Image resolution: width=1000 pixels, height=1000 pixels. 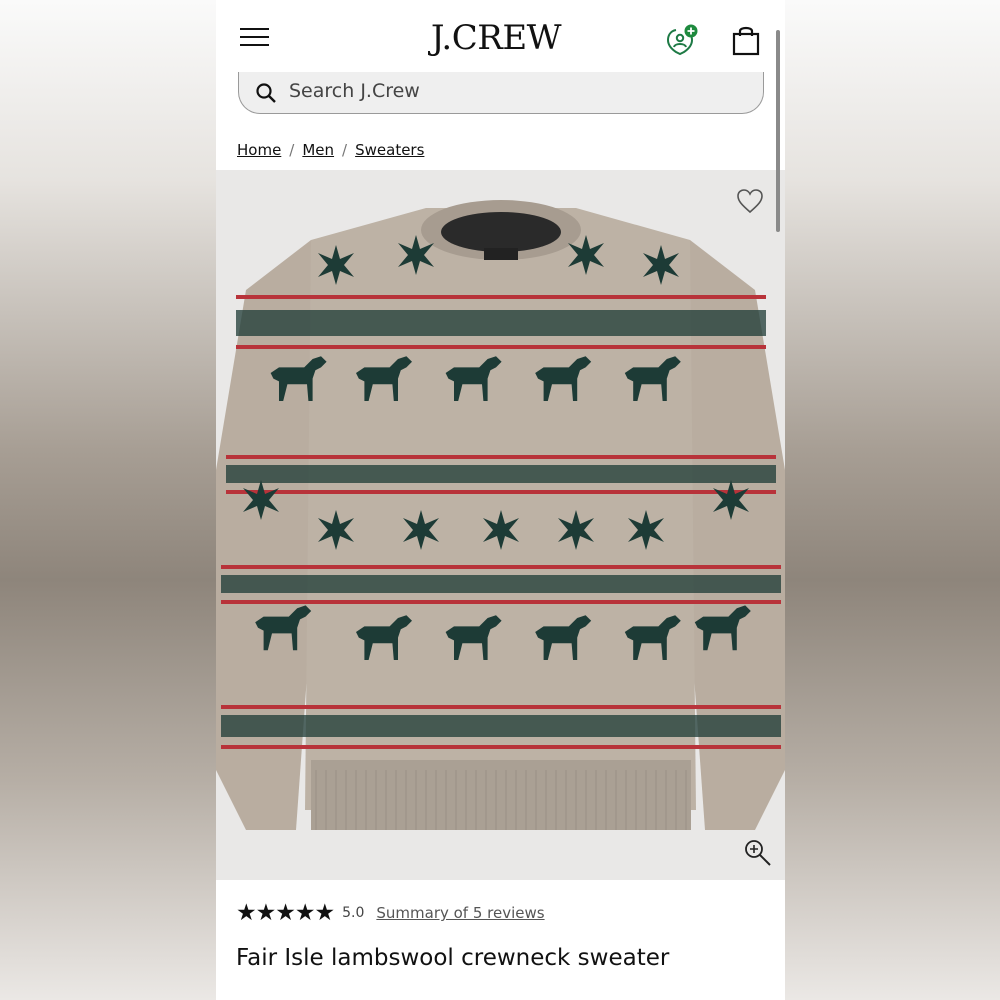 I want to click on search-placeholder: Search J.Crew, so click(x=354, y=91).